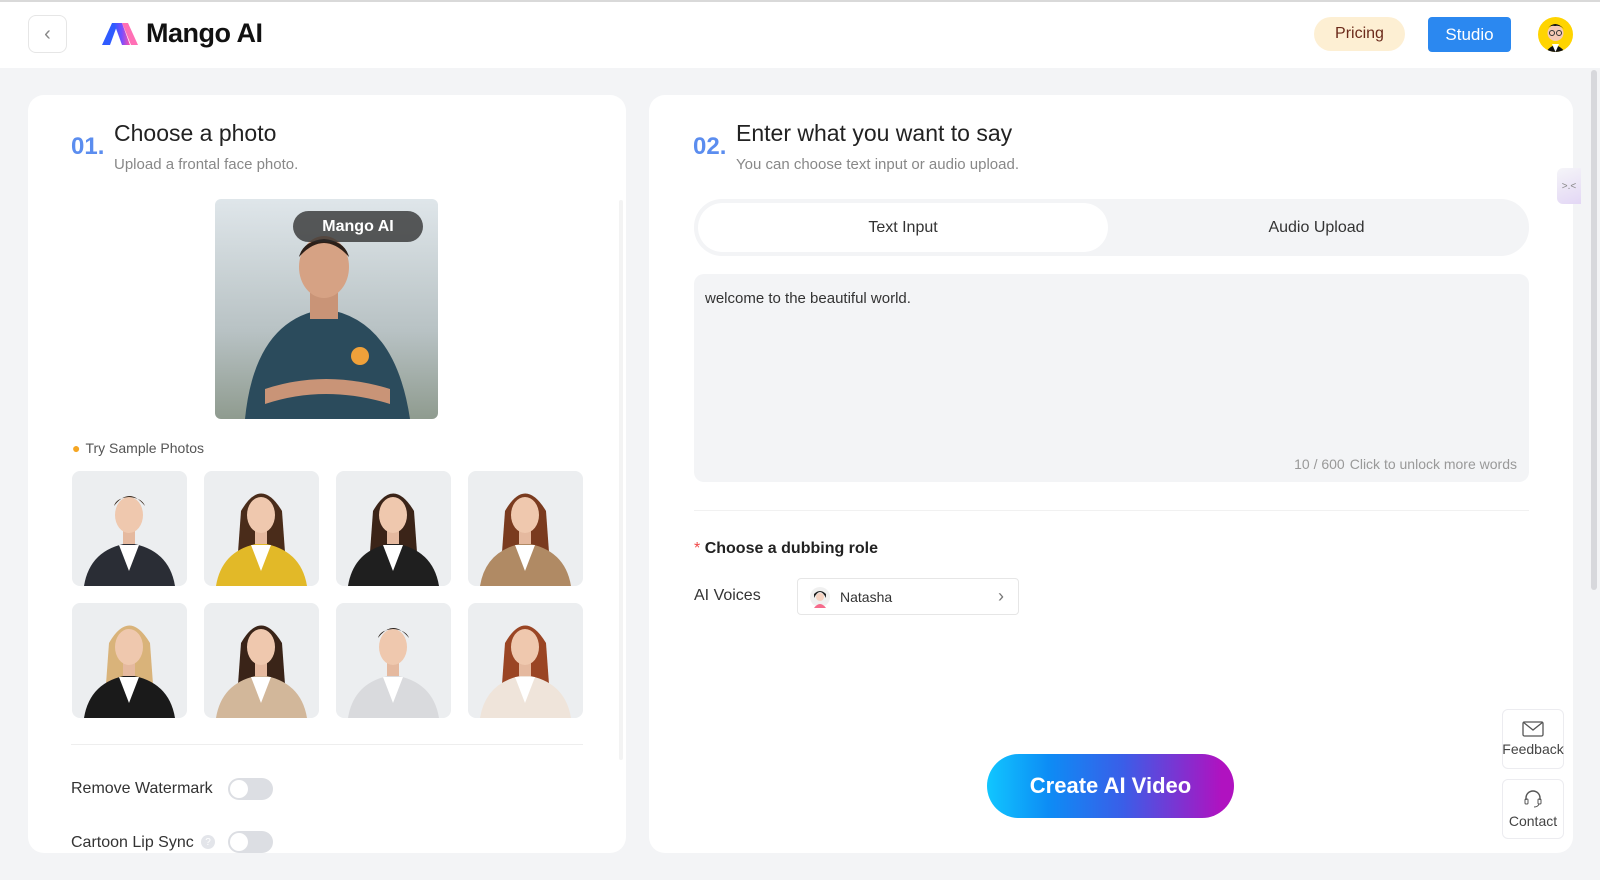 The height and width of the screenshot is (880, 1600). Describe the element at coordinates (820, 597) in the screenshot. I see `voice-avatar-icon` at that location.